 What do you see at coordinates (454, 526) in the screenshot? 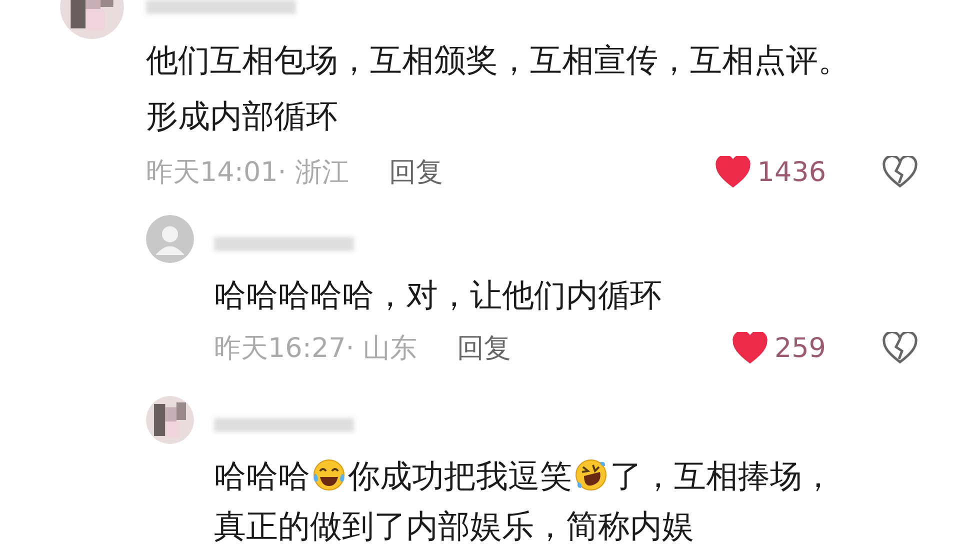
I see `comment-text: 真正的做到了内部娱乐，简称内娱` at bounding box center [454, 526].